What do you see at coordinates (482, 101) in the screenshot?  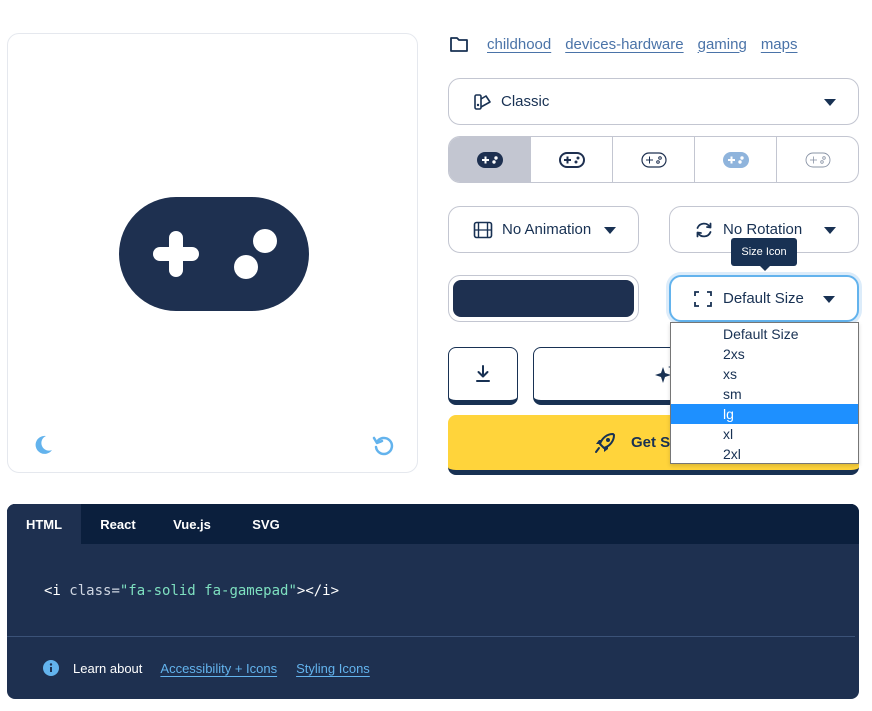 I see `palette-icon` at bounding box center [482, 101].